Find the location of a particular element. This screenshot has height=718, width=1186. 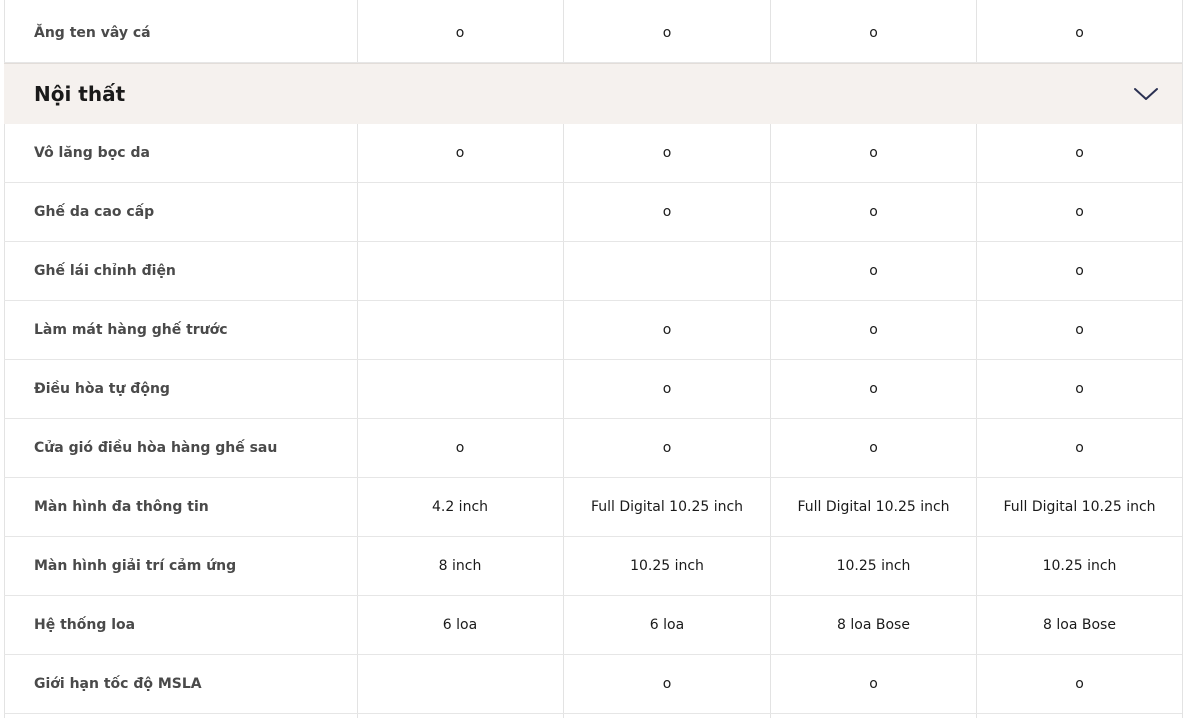

cell-value: 4.2 inch is located at coordinates (460, 507).